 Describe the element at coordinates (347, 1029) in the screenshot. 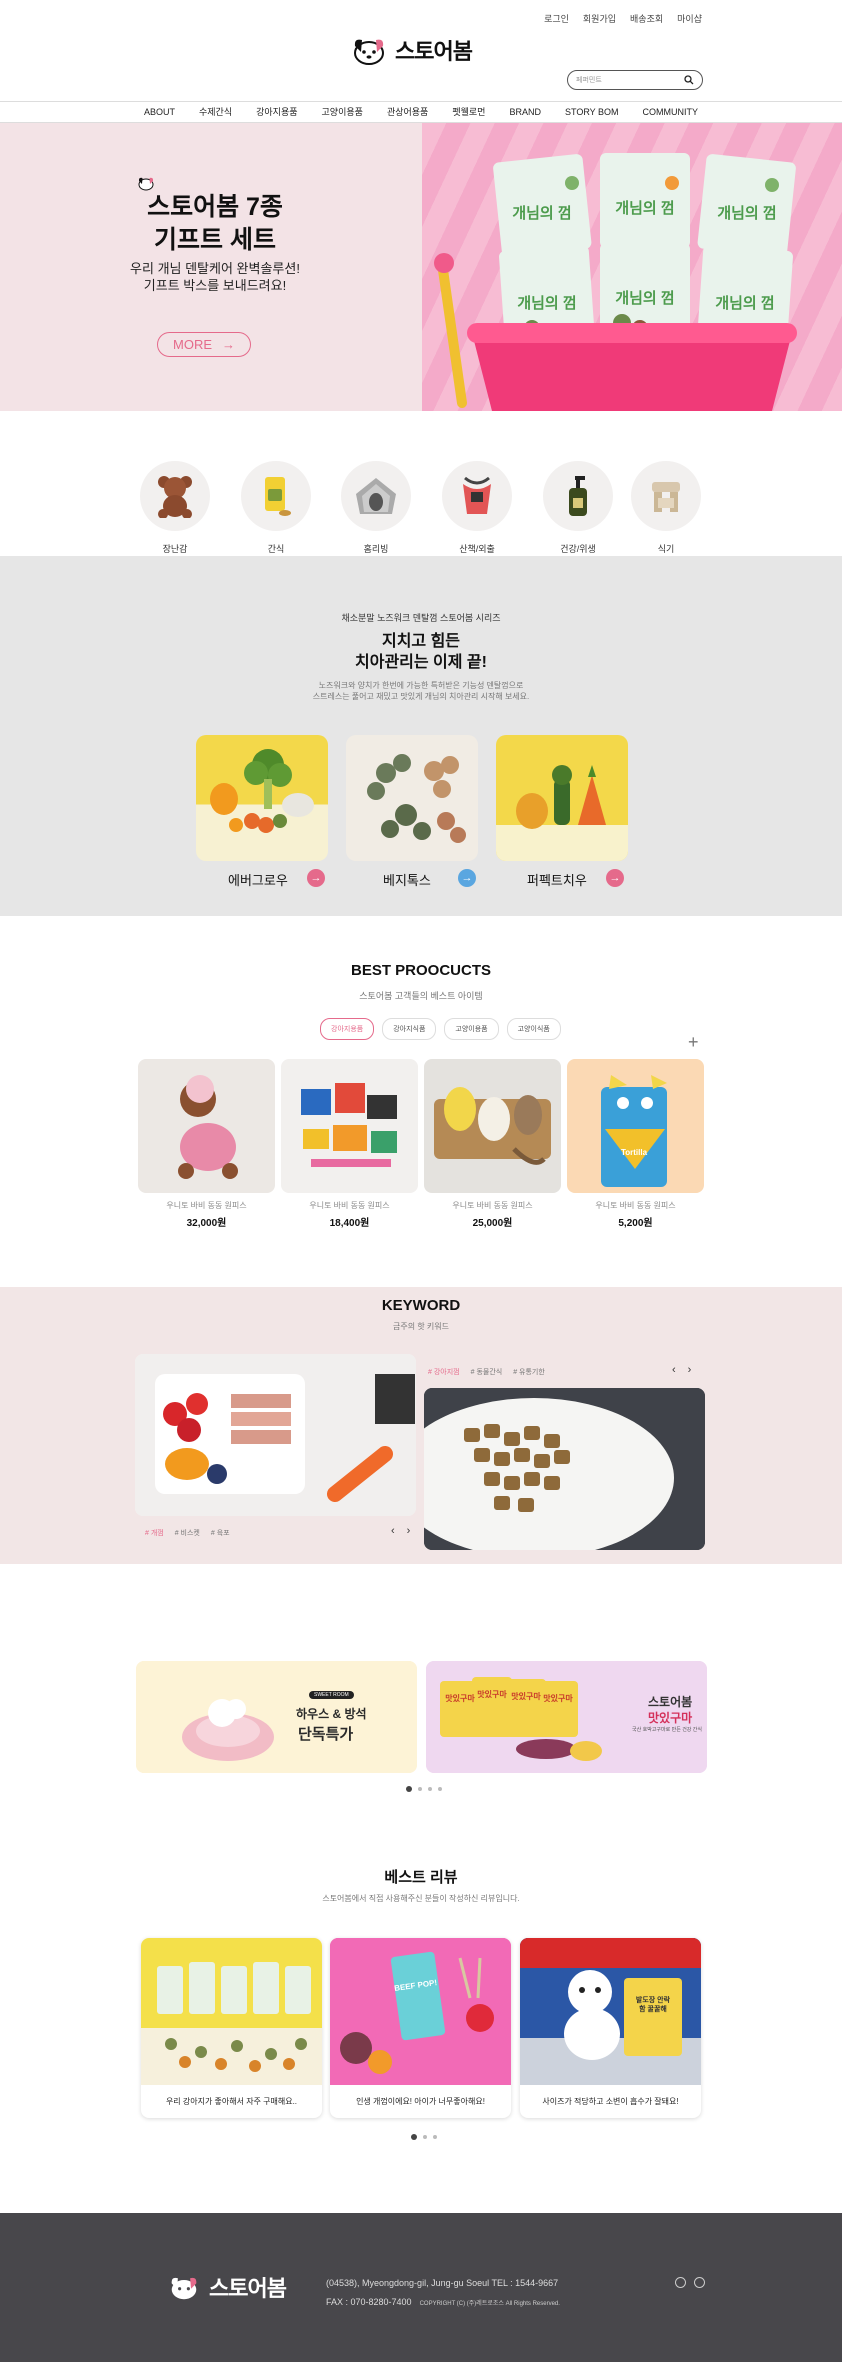

I see `tab-dog-goods: 강아지용품` at that location.